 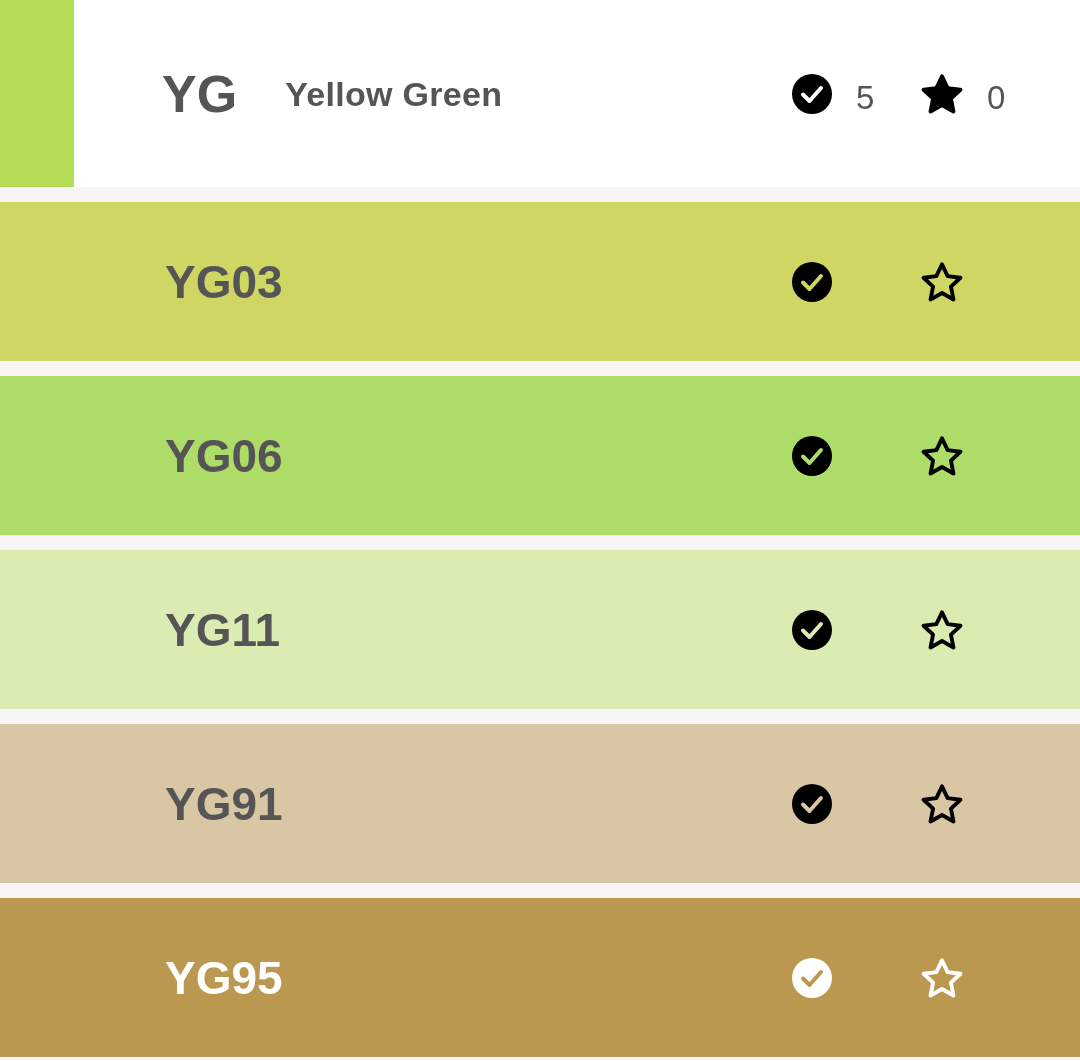 I want to click on color-code: YG11, so click(x=223, y=629).